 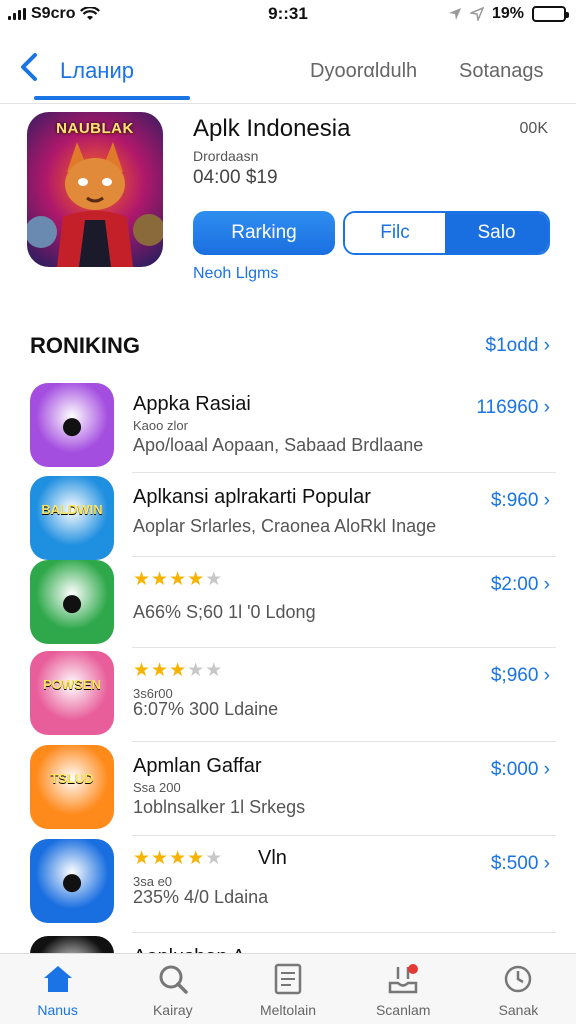 I want to click on status-right: 19%, so click(x=508, y=14).